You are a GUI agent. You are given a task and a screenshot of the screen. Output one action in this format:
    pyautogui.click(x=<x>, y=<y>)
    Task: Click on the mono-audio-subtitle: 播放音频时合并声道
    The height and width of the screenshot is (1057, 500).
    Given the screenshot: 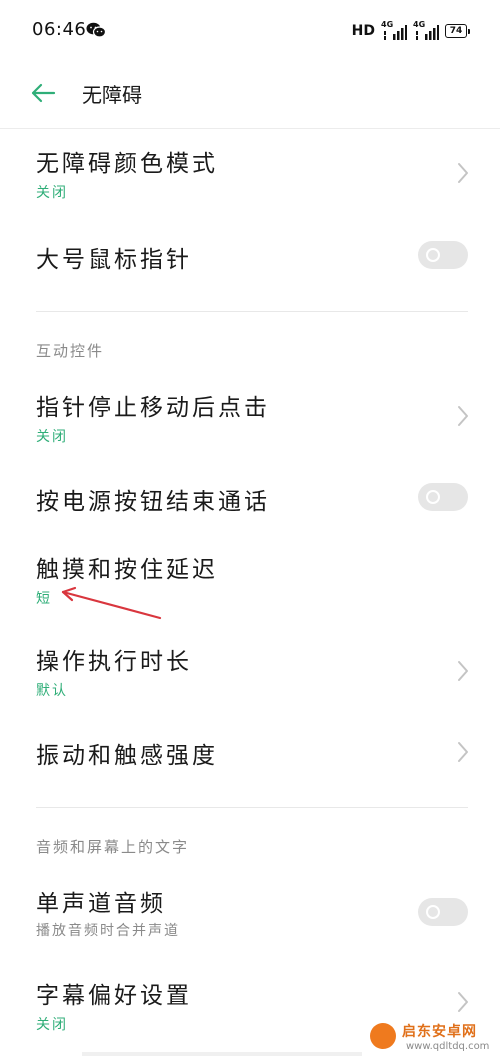 What is the action you would take?
    pyautogui.click(x=108, y=931)
    